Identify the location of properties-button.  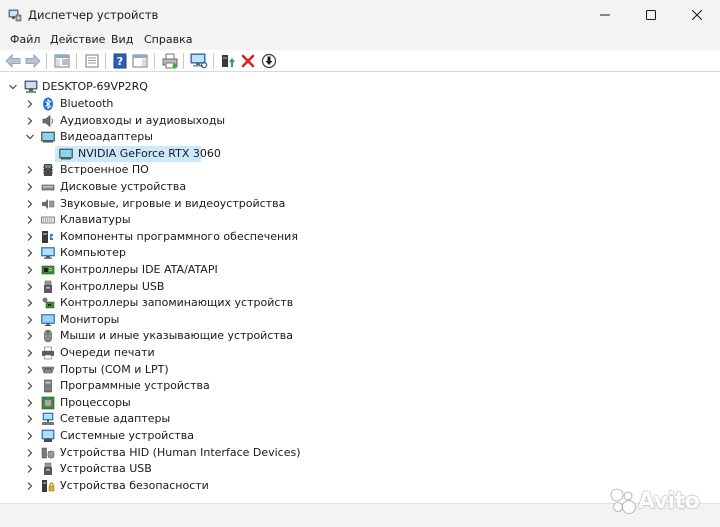
(92, 61).